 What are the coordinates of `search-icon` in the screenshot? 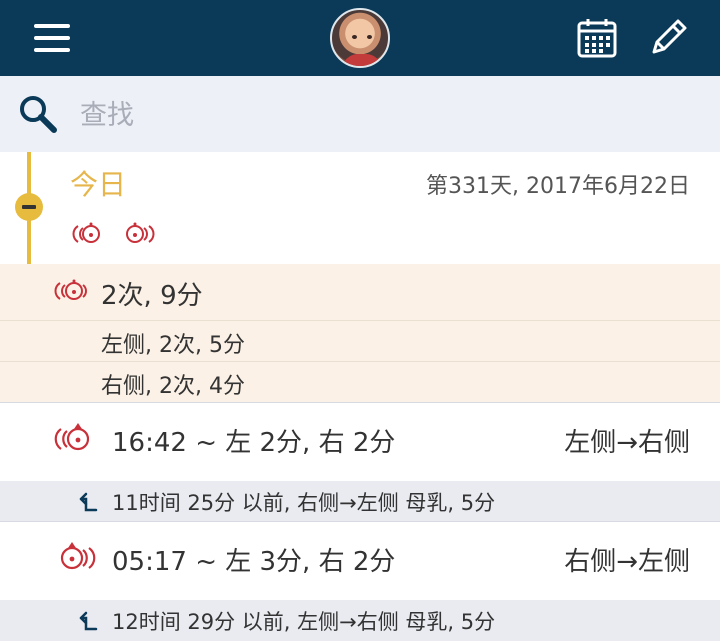 It's located at (38, 114).